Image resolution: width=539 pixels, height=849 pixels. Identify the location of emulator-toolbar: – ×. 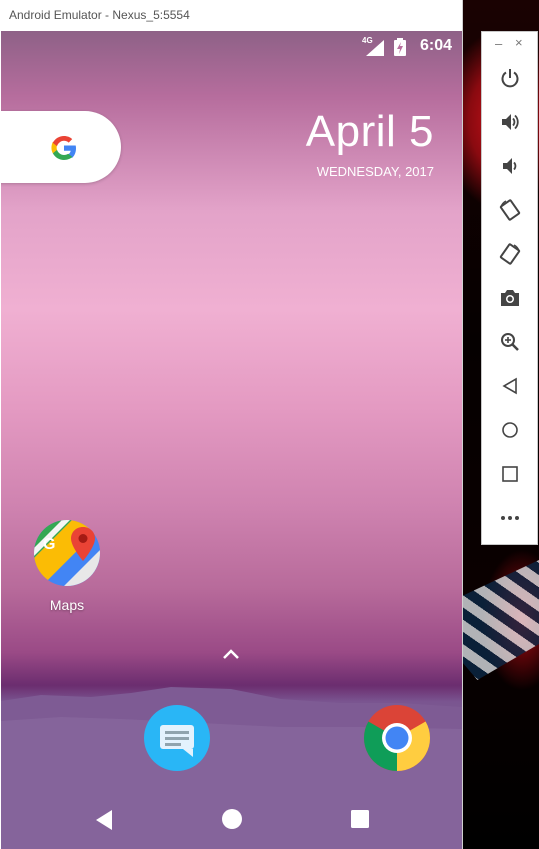
(509, 288).